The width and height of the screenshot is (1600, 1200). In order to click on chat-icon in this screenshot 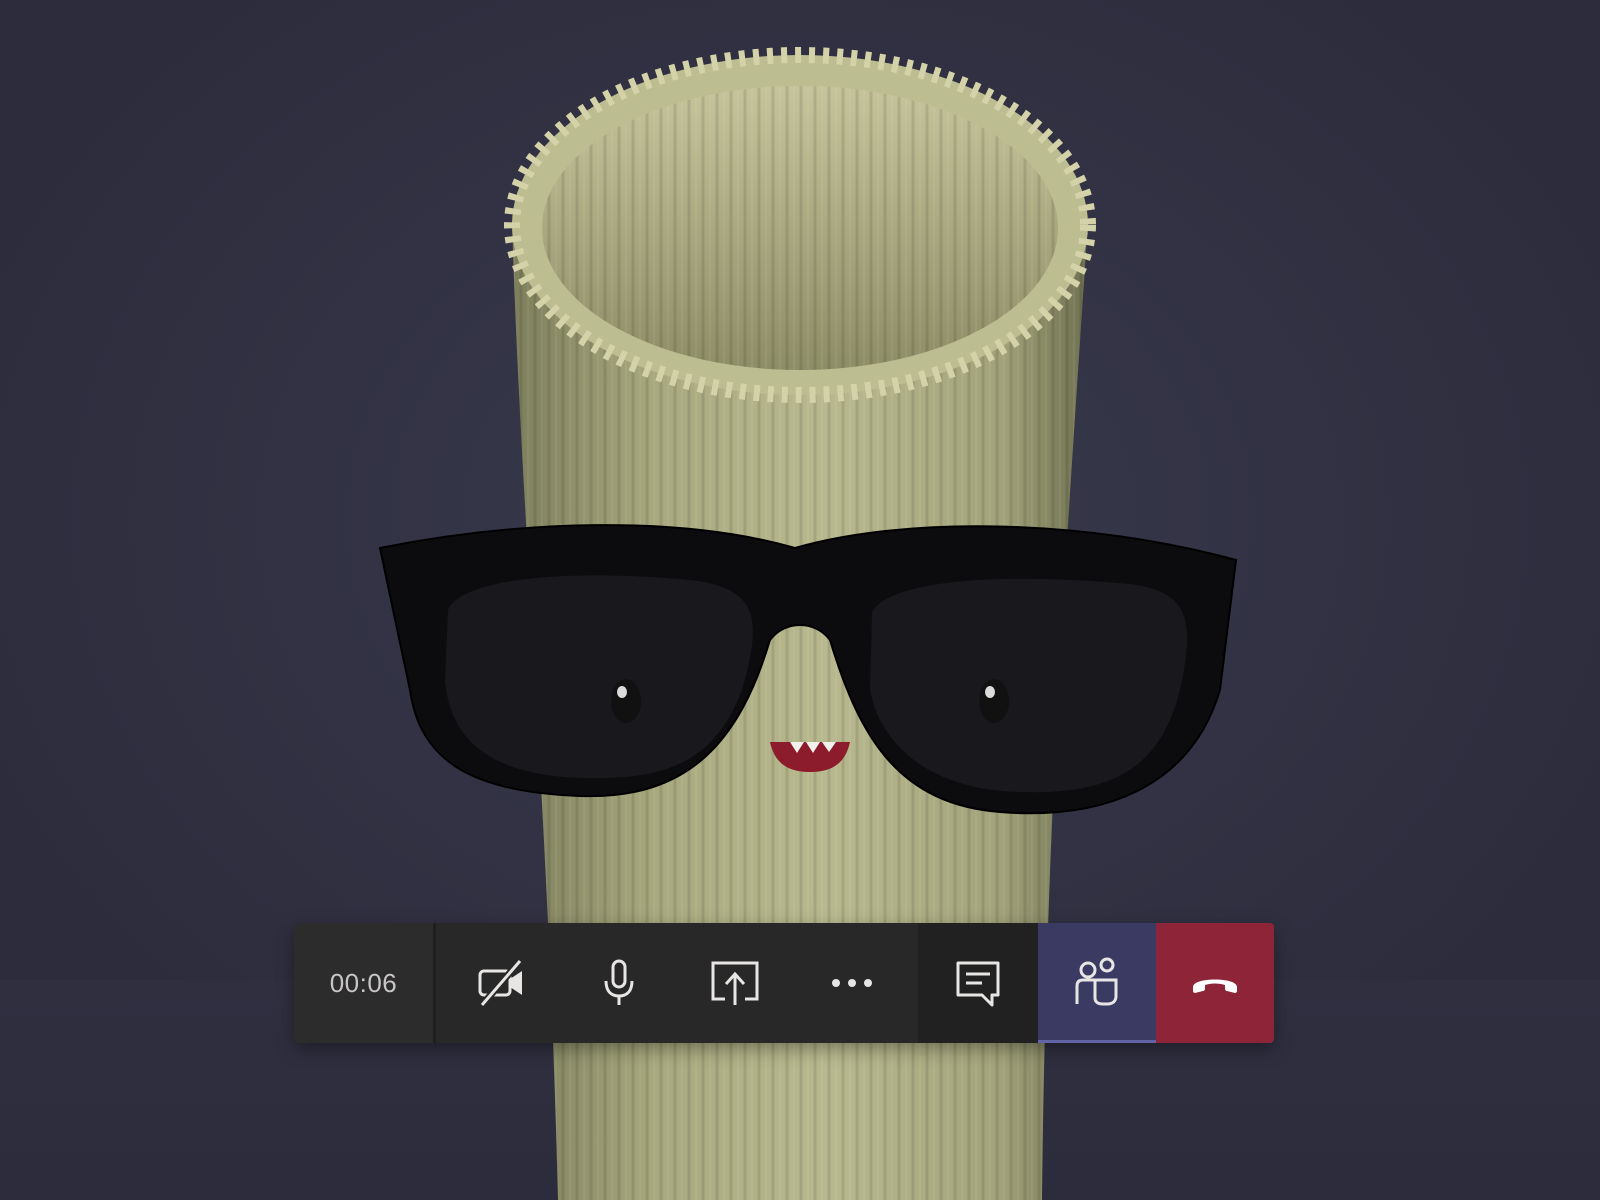, I will do `click(978, 984)`.